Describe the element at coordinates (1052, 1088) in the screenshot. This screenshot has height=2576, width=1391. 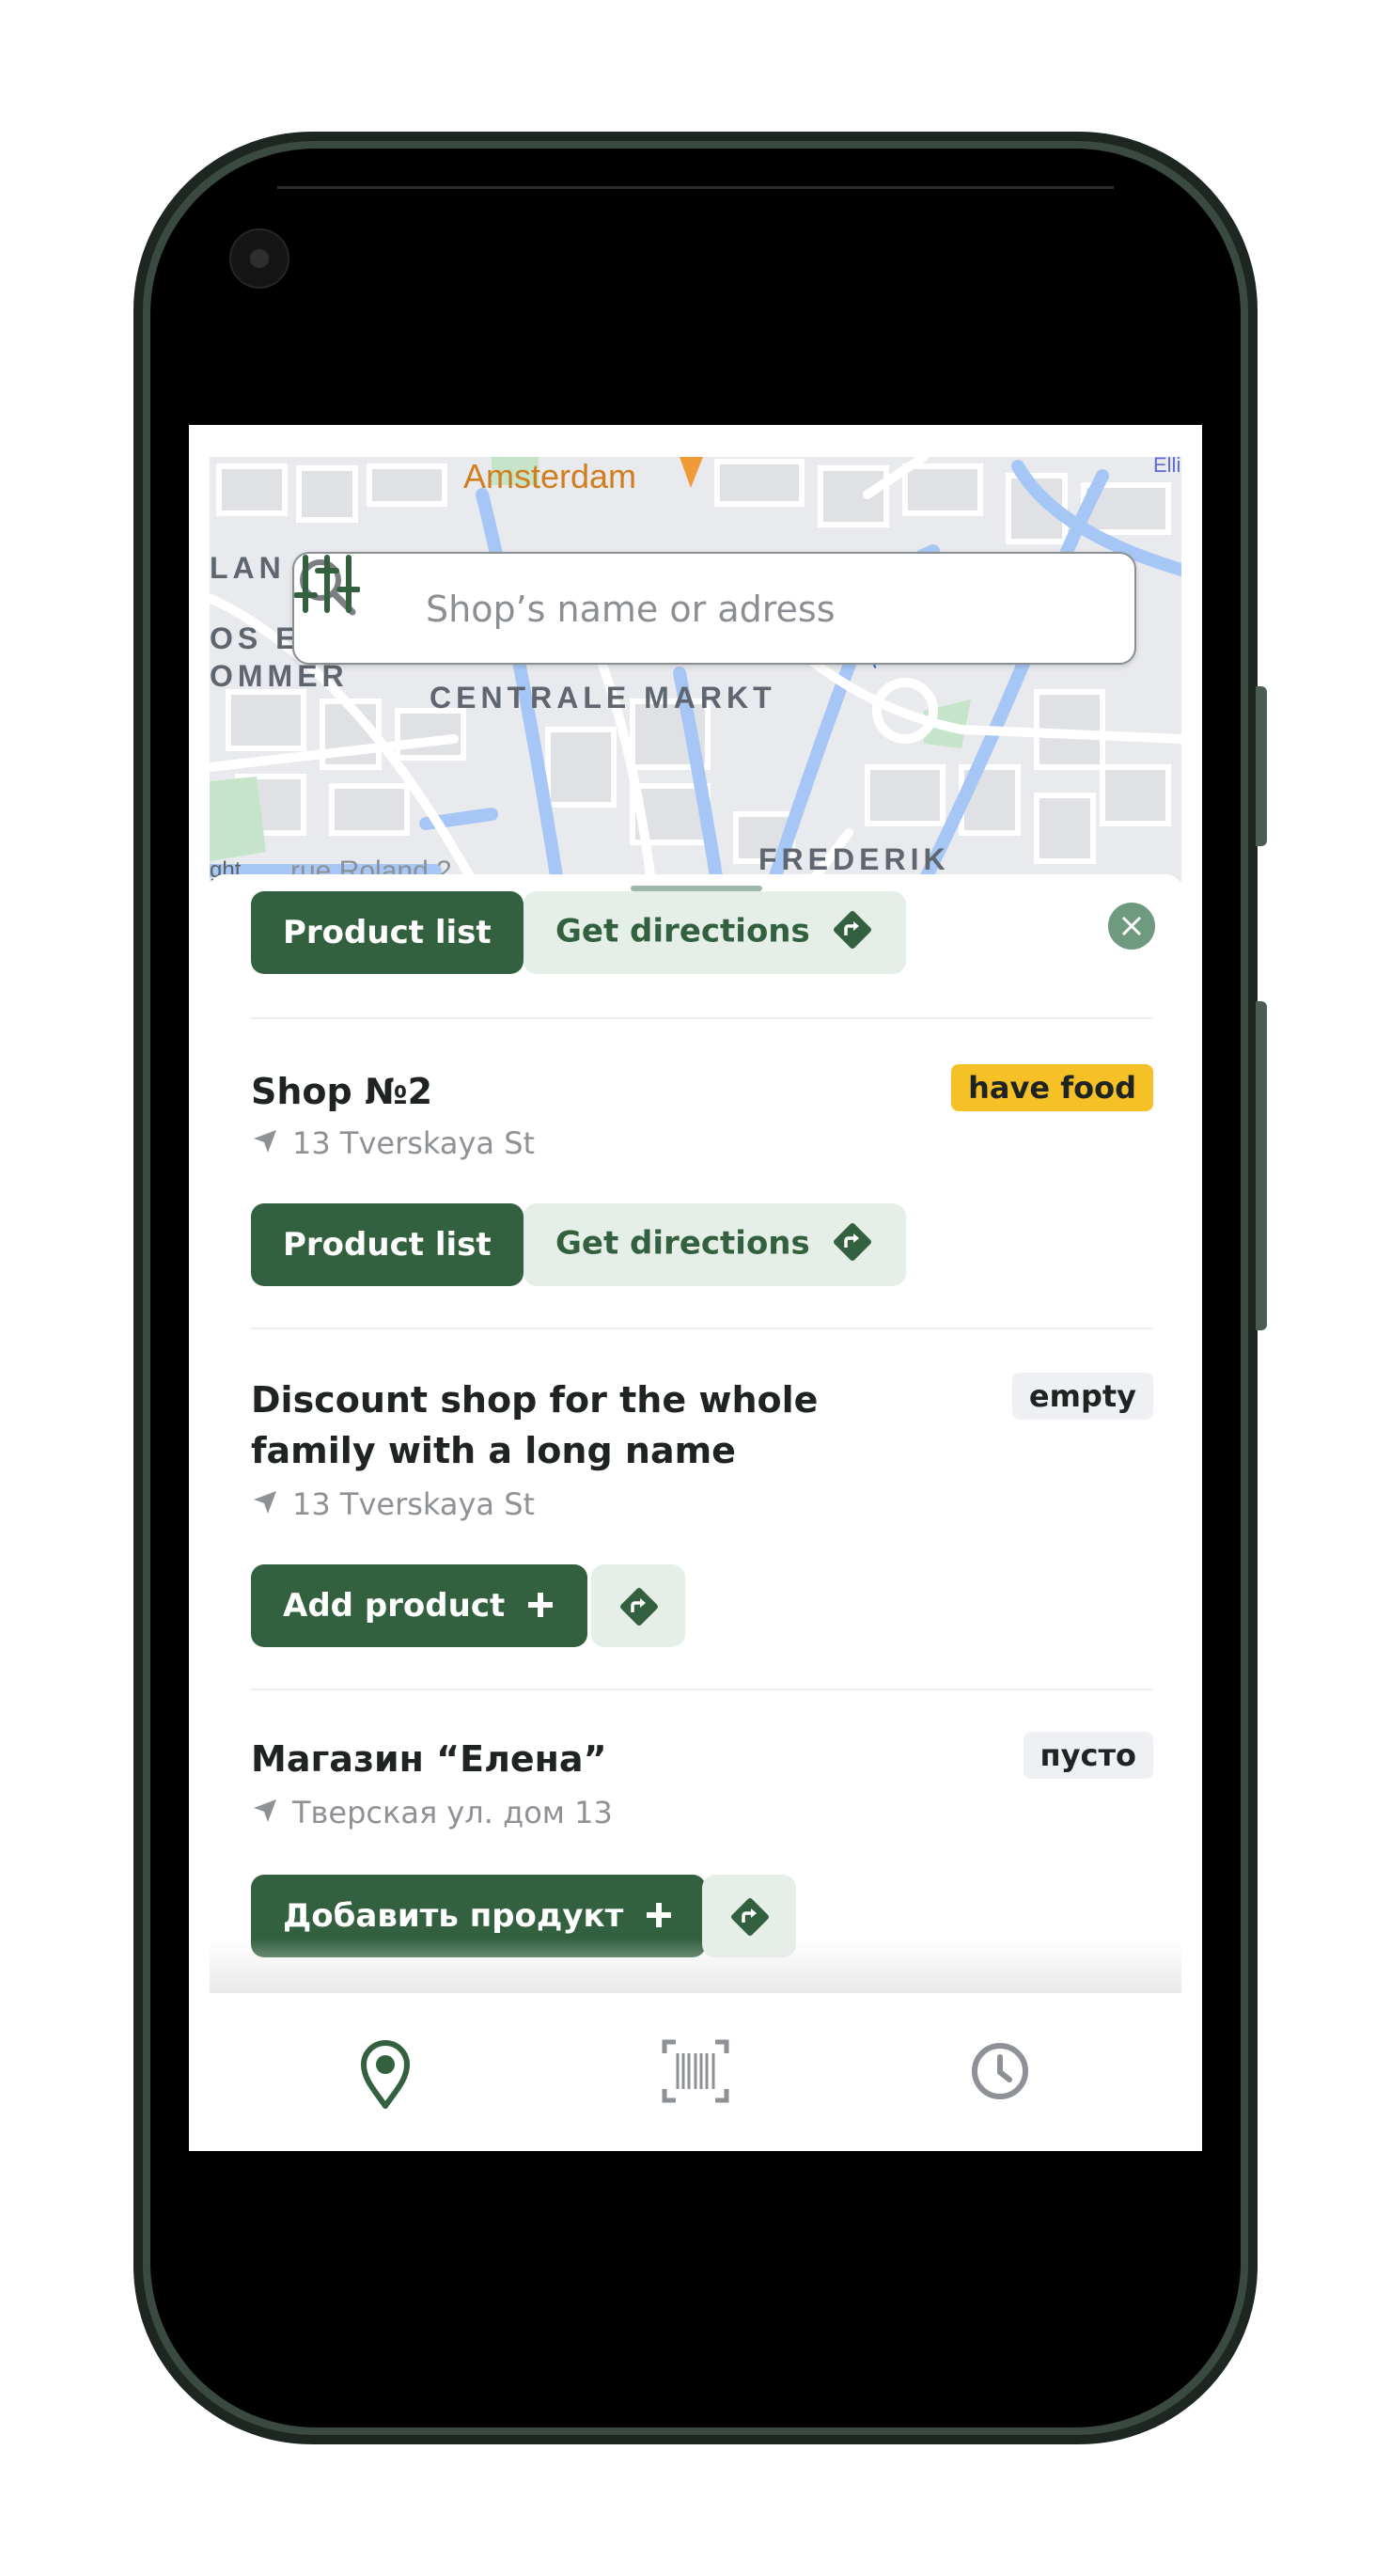
I see `status-badge: have food` at that location.